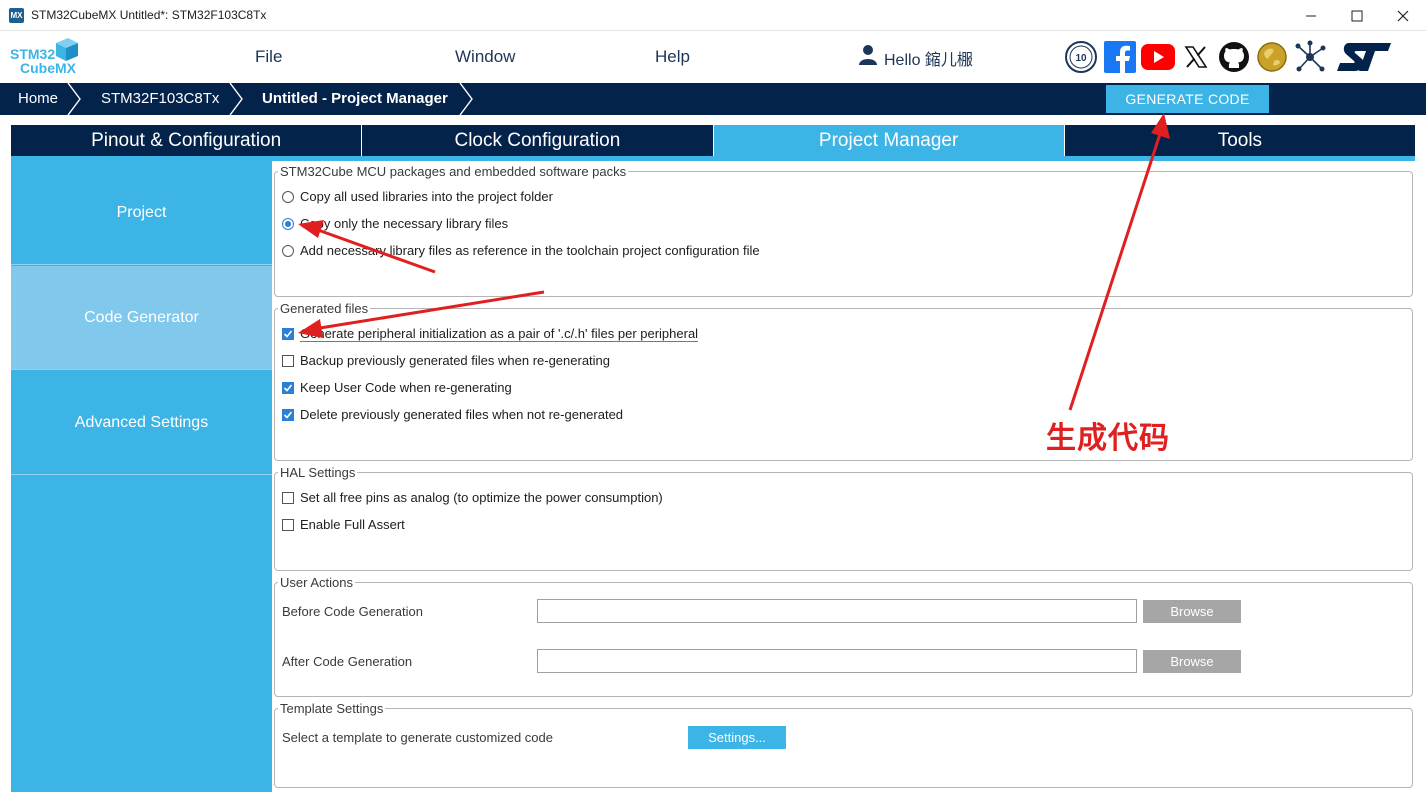 The image size is (1426, 803). I want to click on before-generation-input, so click(837, 611).